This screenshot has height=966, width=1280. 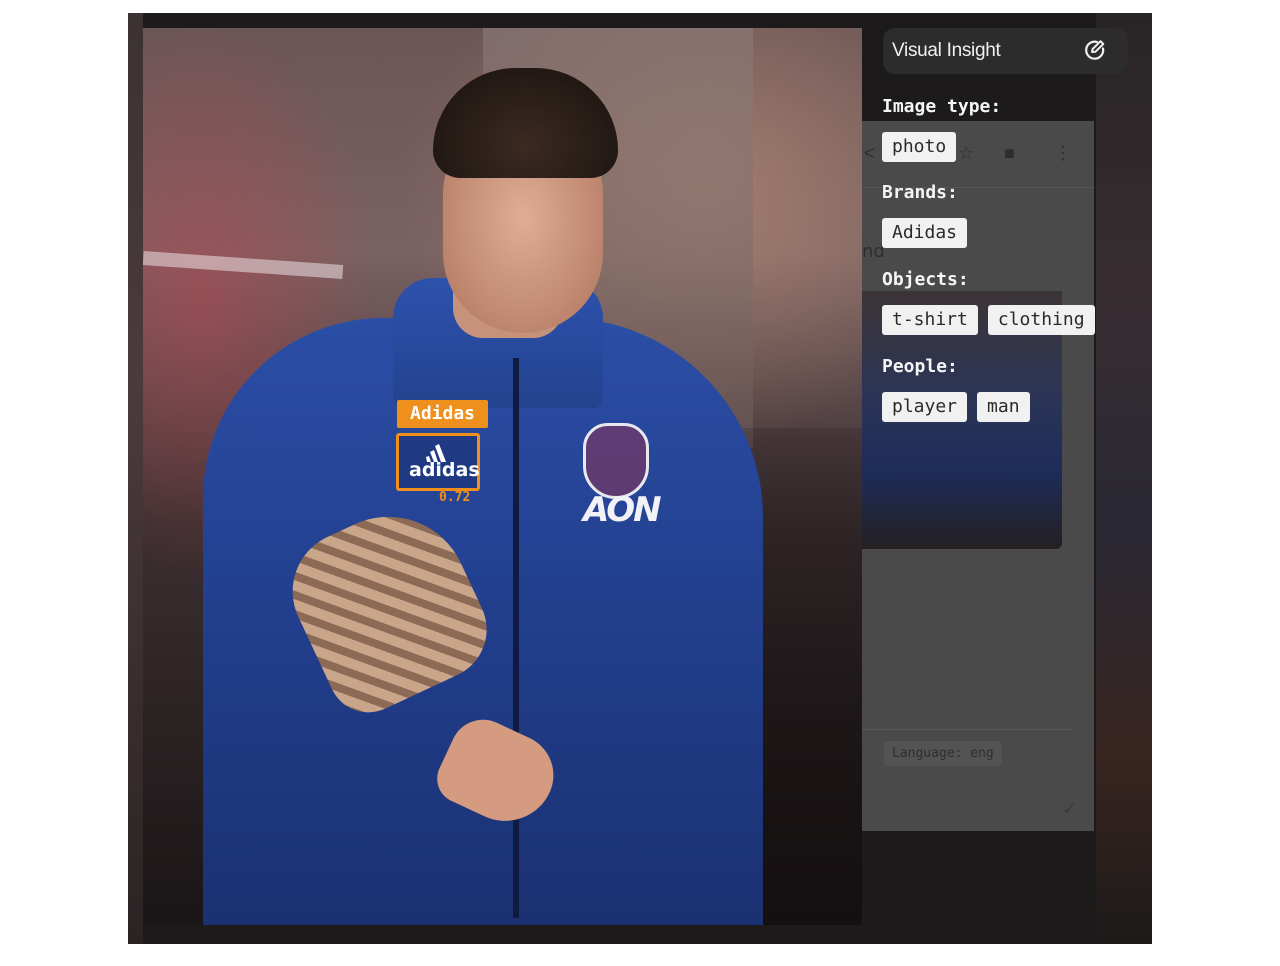 What do you see at coordinates (436, 453) in the screenshot?
I see `adidas-stripes-icon` at bounding box center [436, 453].